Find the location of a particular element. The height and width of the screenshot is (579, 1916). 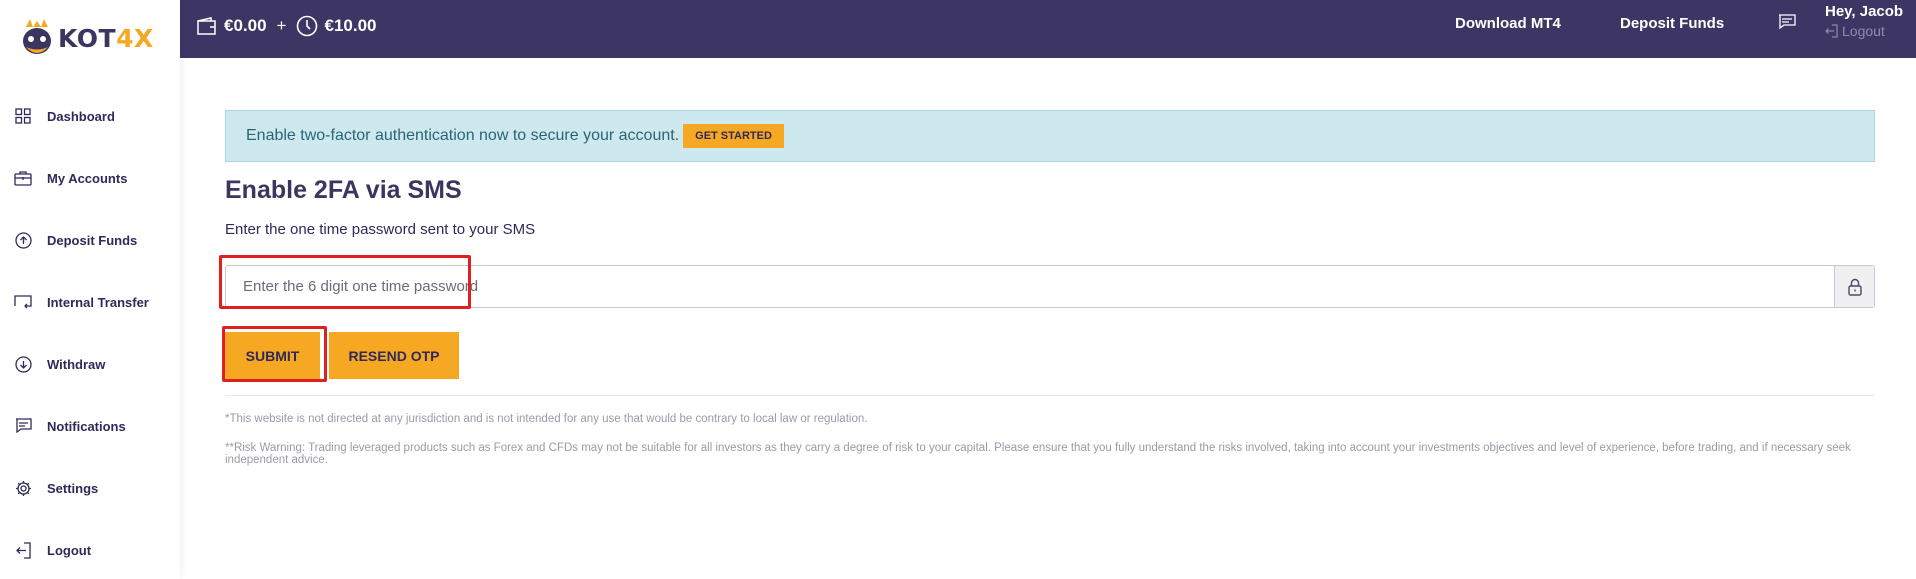

bonus-value: €10.00 is located at coordinates (350, 25).